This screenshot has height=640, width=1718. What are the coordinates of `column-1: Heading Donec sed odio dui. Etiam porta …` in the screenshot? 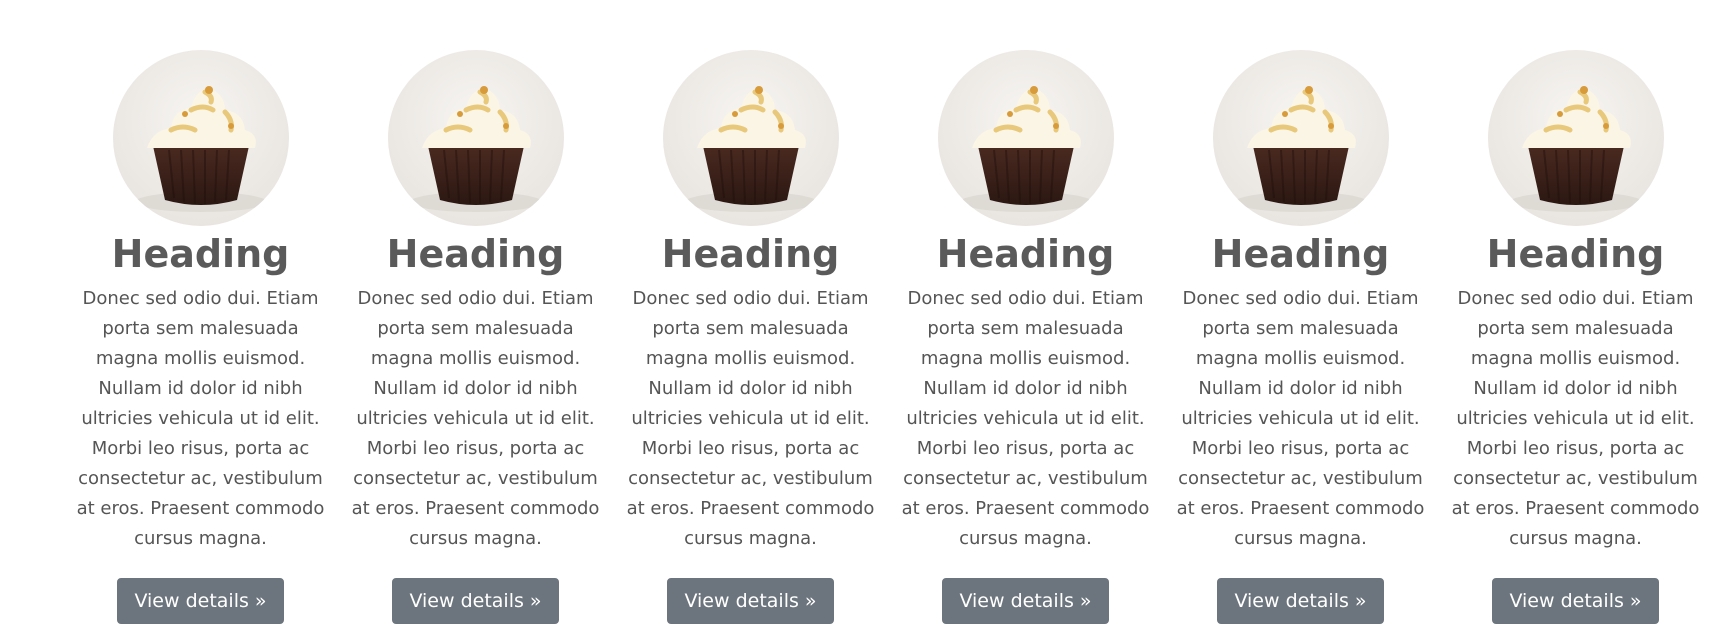 It's located at (200, 337).